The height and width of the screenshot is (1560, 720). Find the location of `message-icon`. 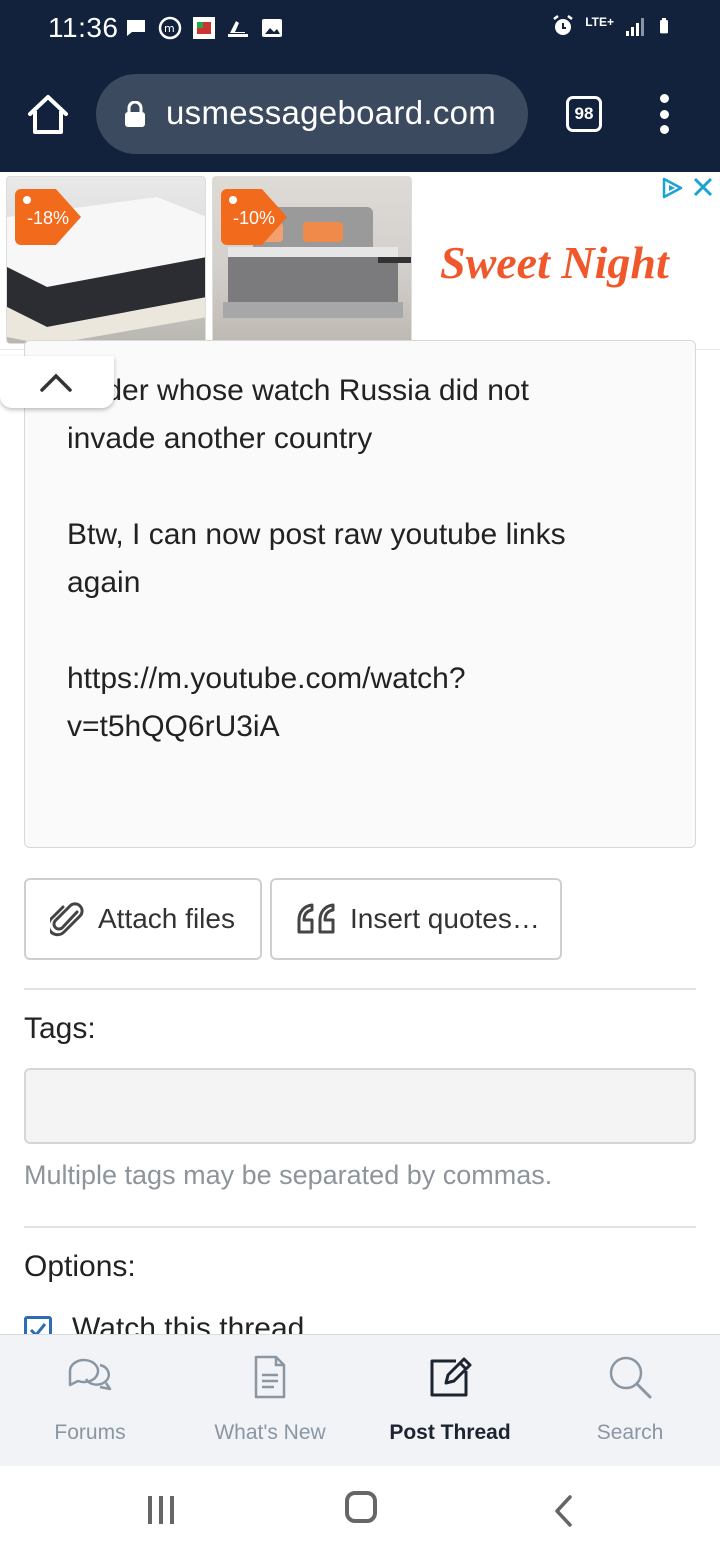

message-icon is located at coordinates (136, 28).